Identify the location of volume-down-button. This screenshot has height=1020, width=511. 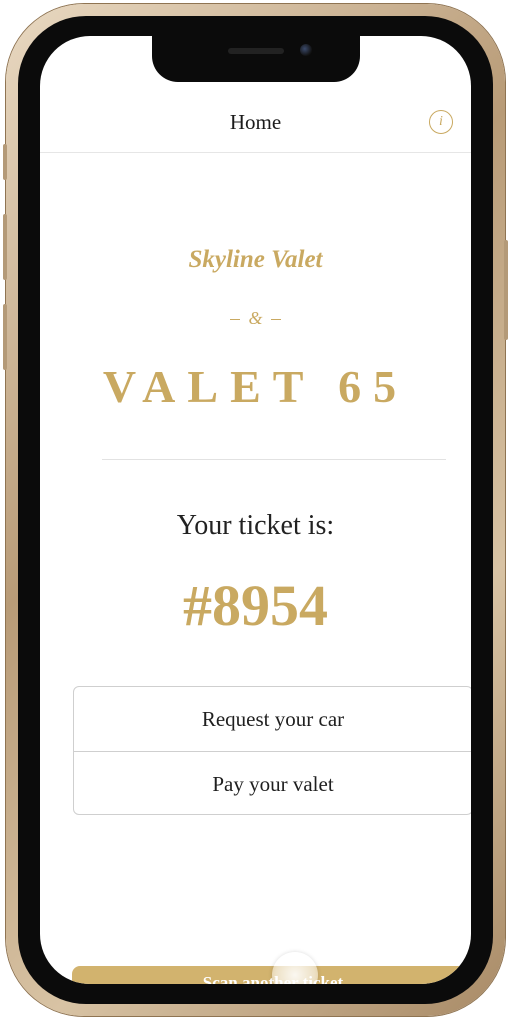
(5, 337).